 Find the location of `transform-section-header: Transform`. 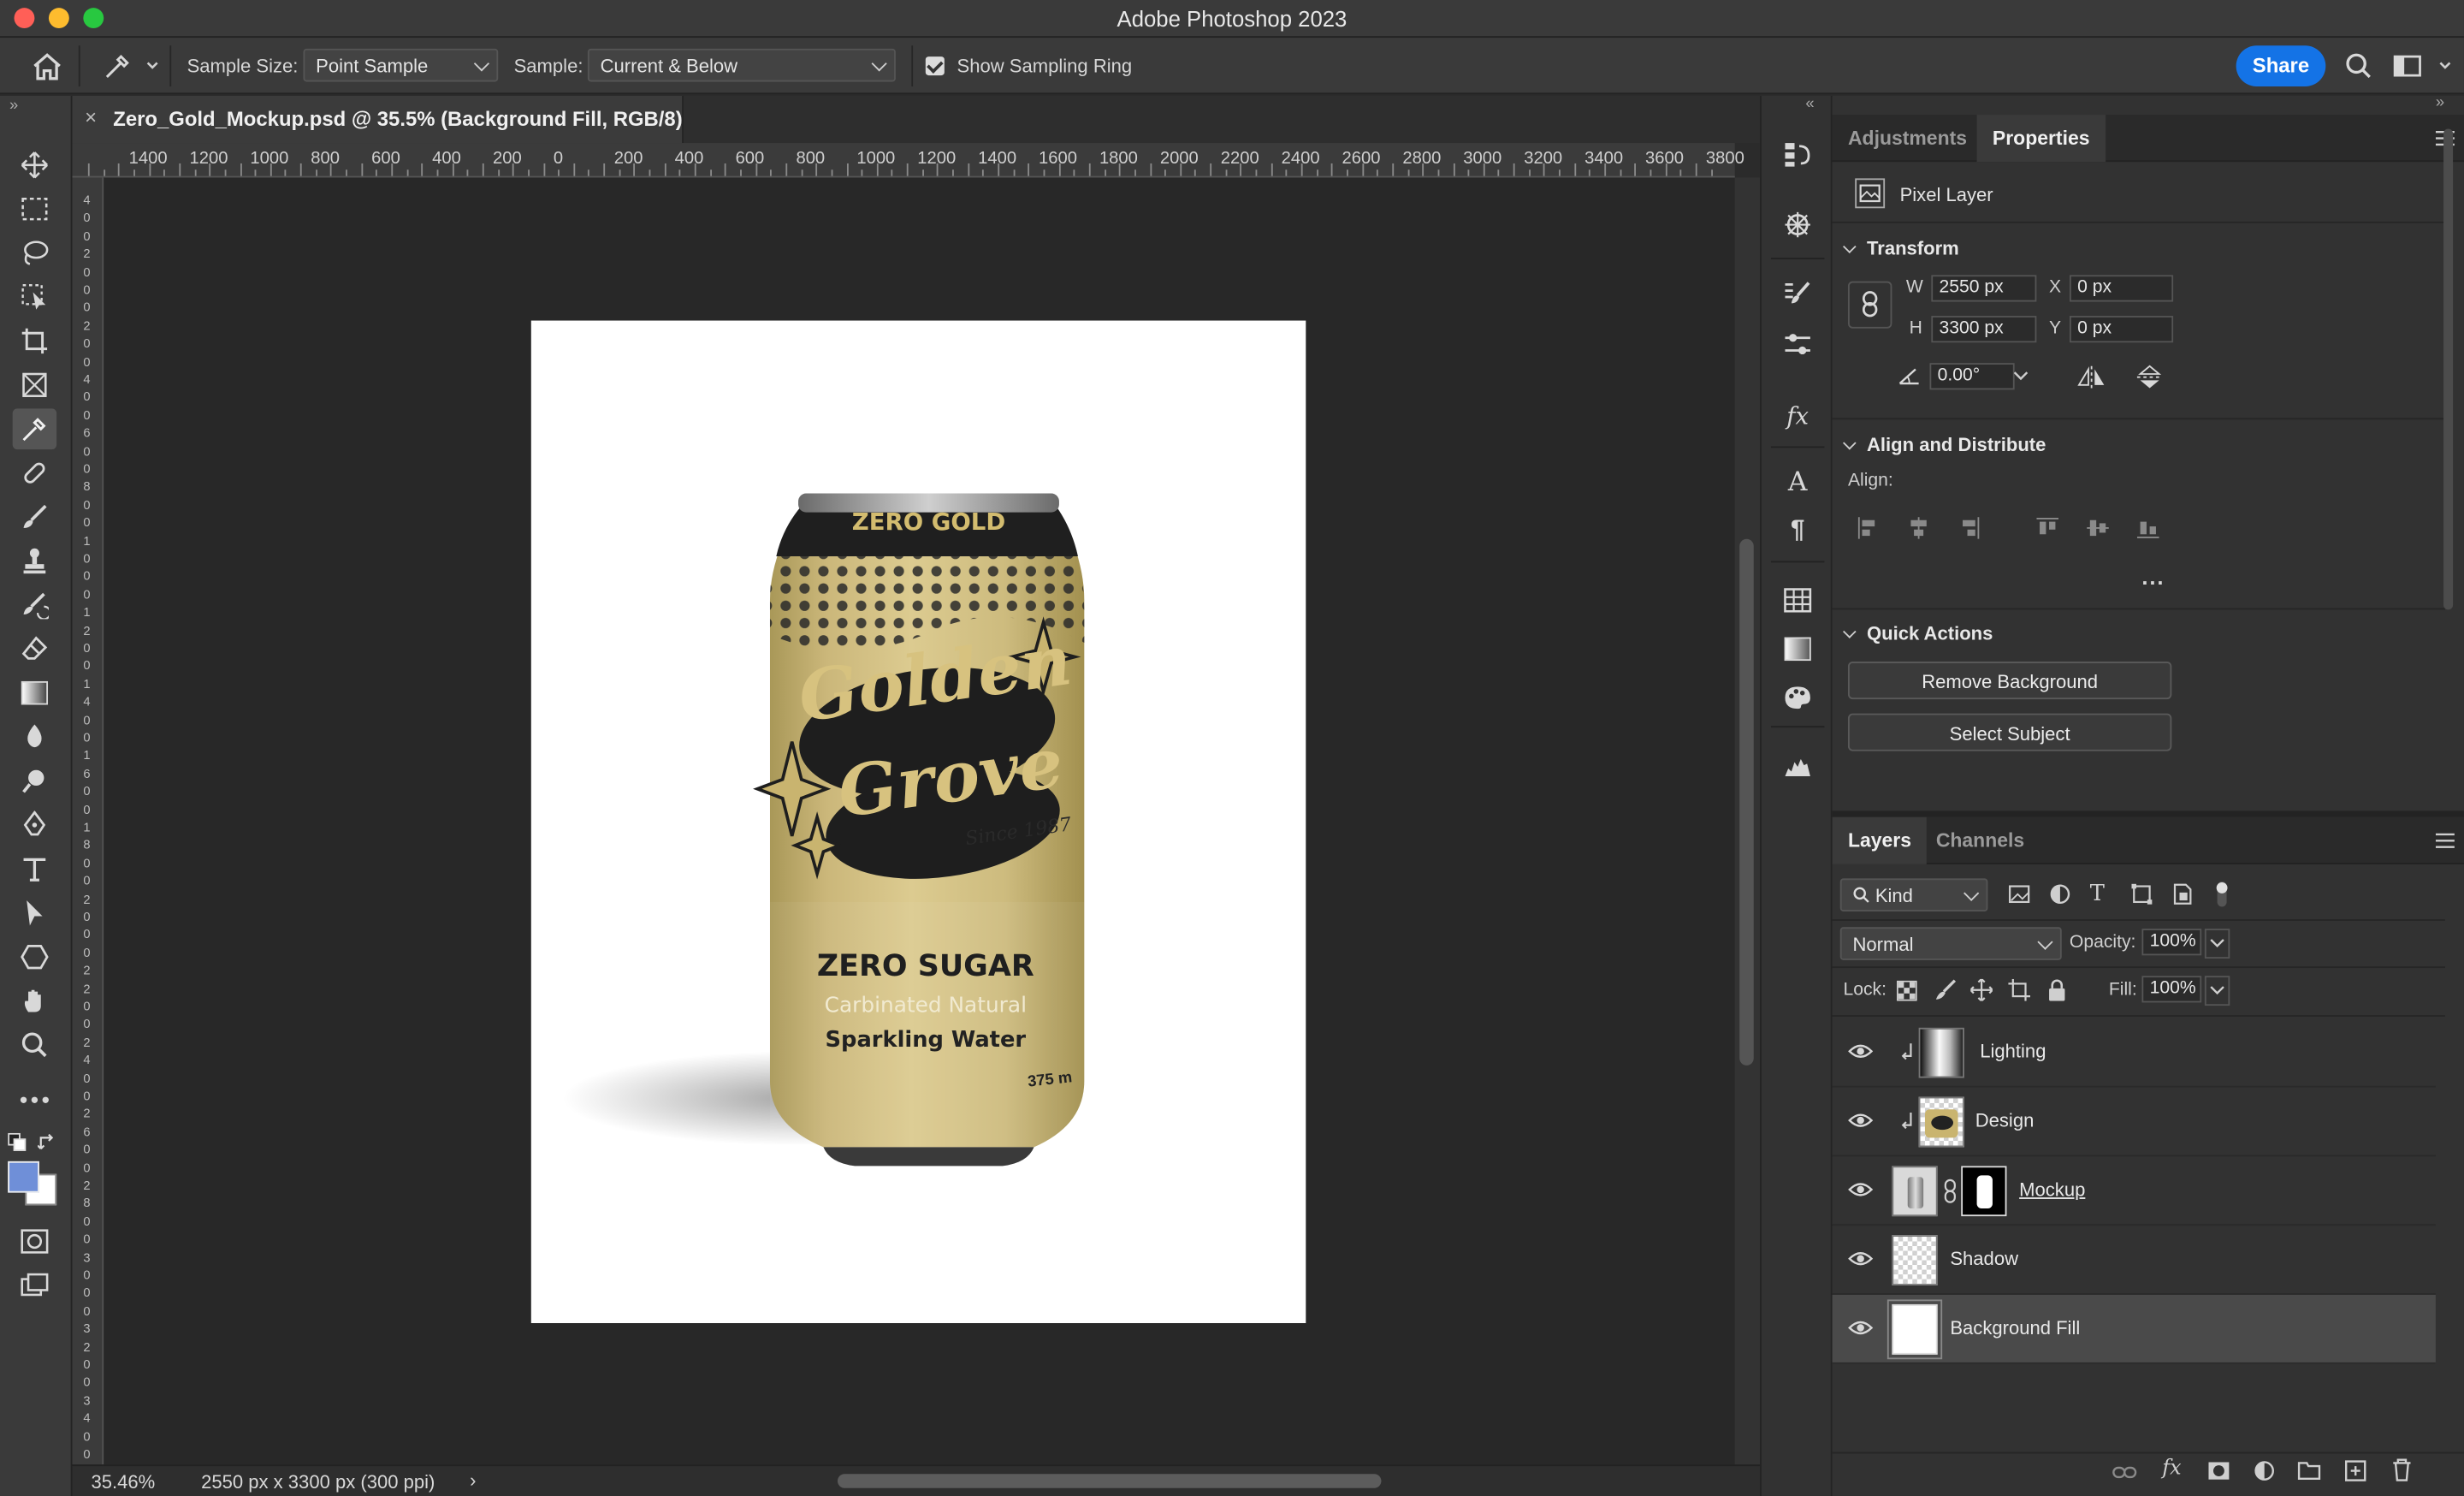

transform-section-header: Transform is located at coordinates (1901, 248).